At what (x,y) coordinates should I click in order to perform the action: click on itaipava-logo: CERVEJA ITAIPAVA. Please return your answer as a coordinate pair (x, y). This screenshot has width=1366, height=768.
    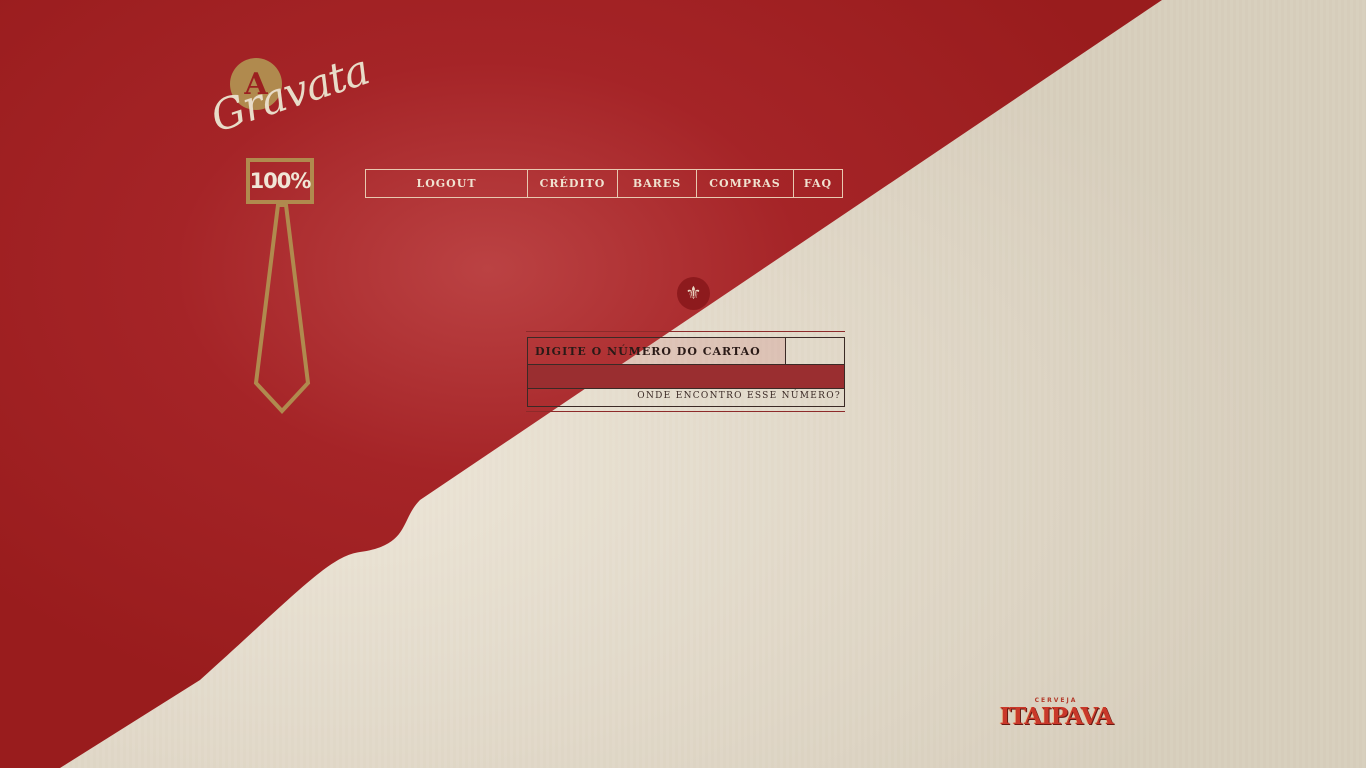
    Looking at the image, I should click on (1056, 715).